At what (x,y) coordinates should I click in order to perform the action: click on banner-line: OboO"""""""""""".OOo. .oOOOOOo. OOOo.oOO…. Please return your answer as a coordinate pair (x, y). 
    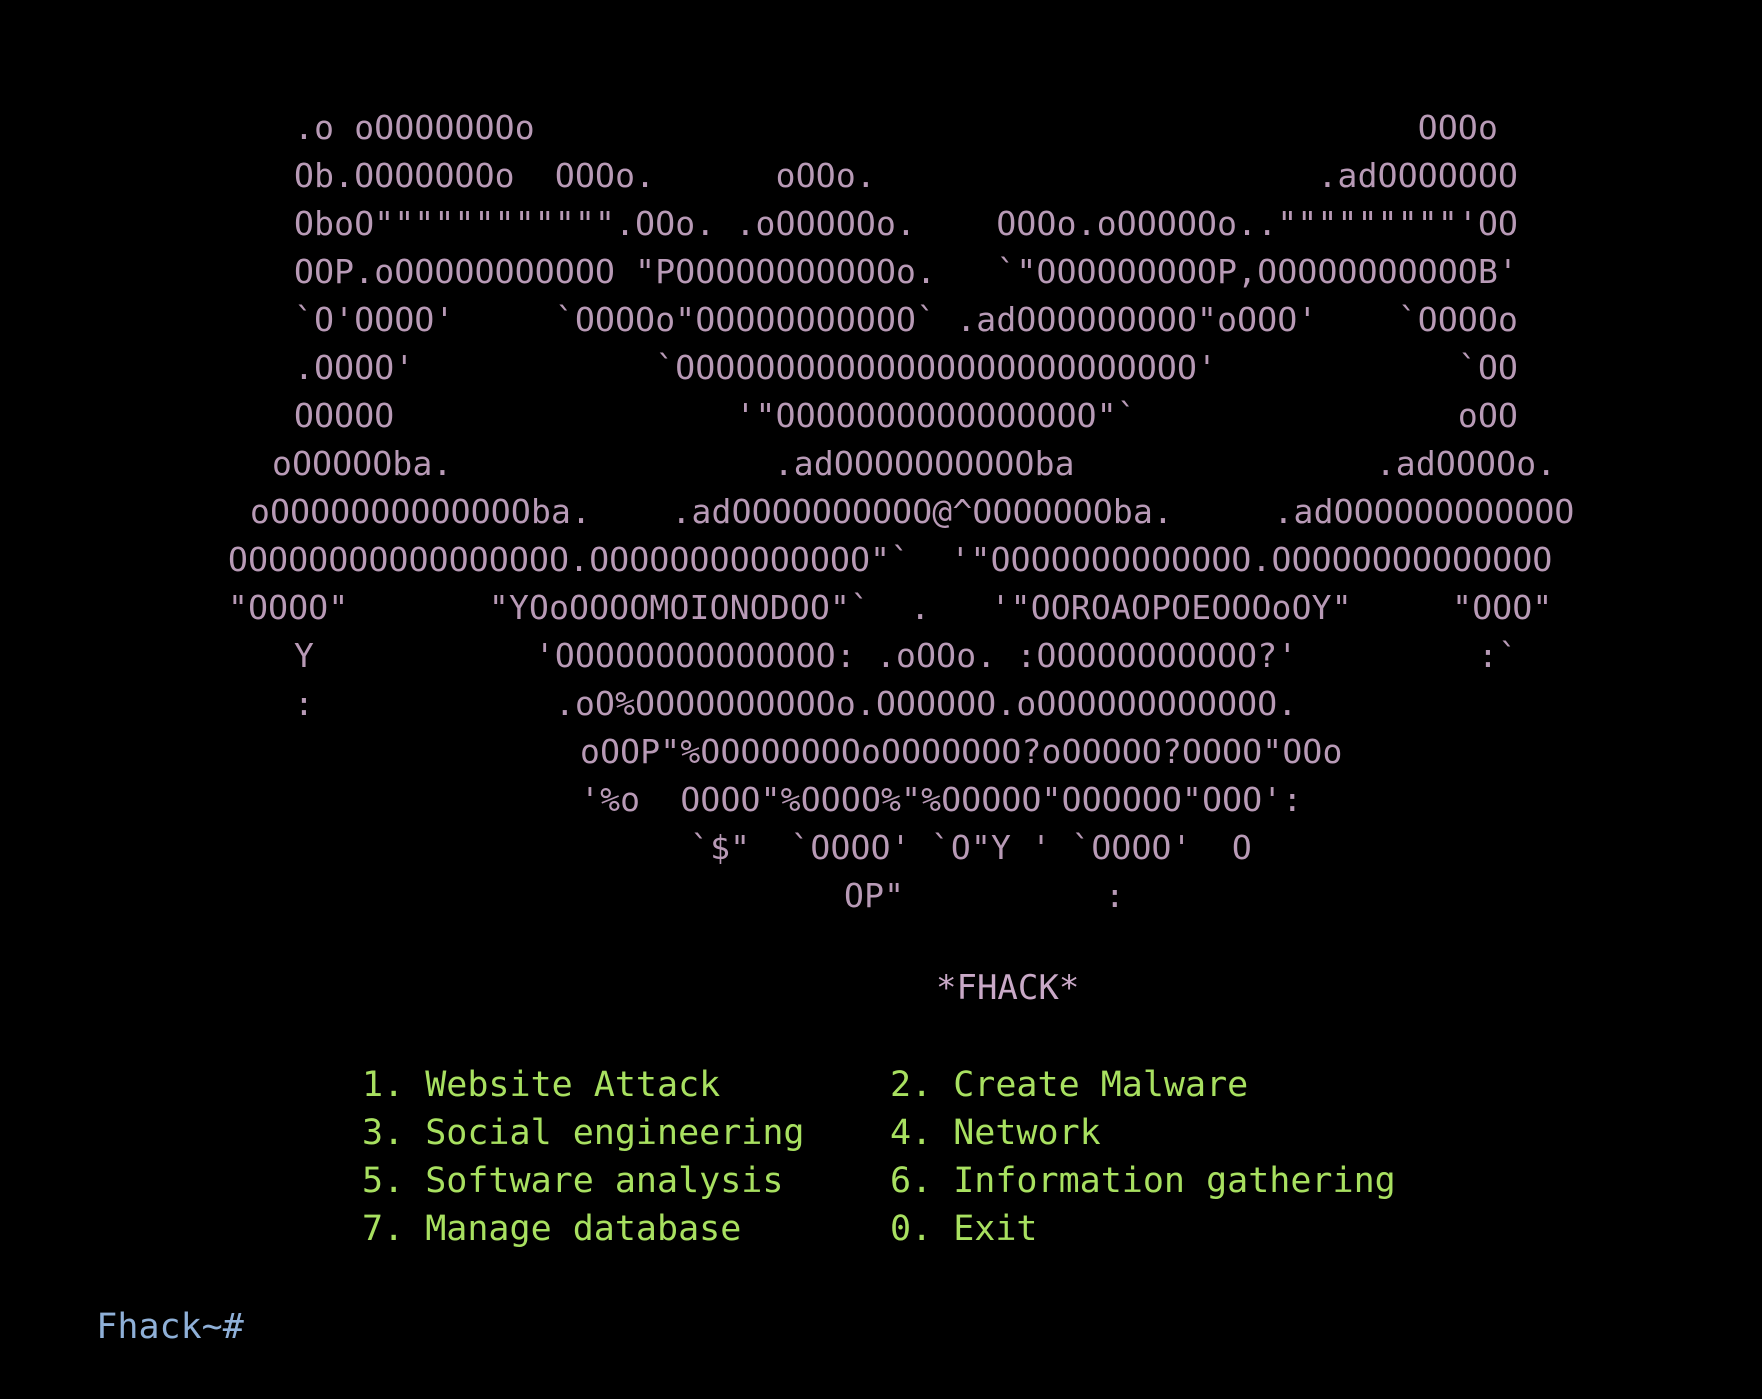
    Looking at the image, I should click on (906, 223).